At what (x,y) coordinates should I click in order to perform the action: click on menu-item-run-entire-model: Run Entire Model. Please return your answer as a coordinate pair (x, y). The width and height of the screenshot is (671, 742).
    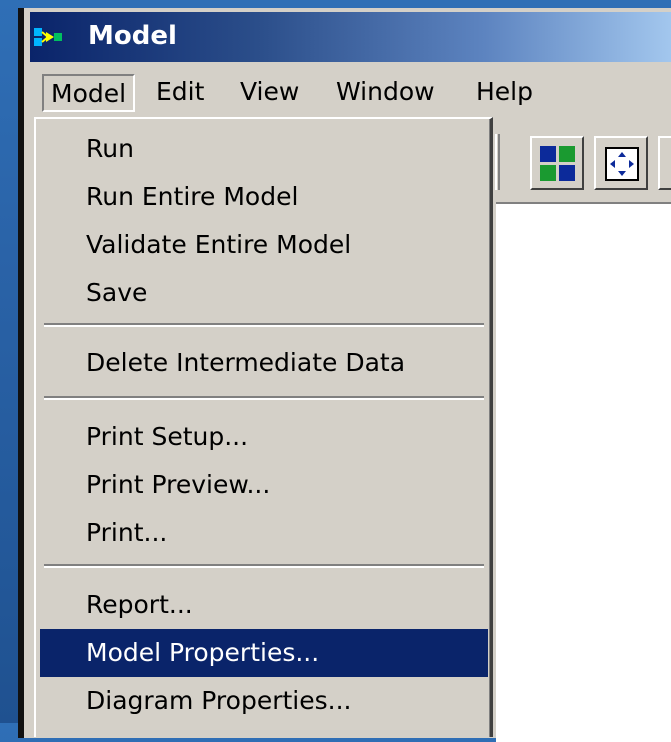
    Looking at the image, I should click on (264, 197).